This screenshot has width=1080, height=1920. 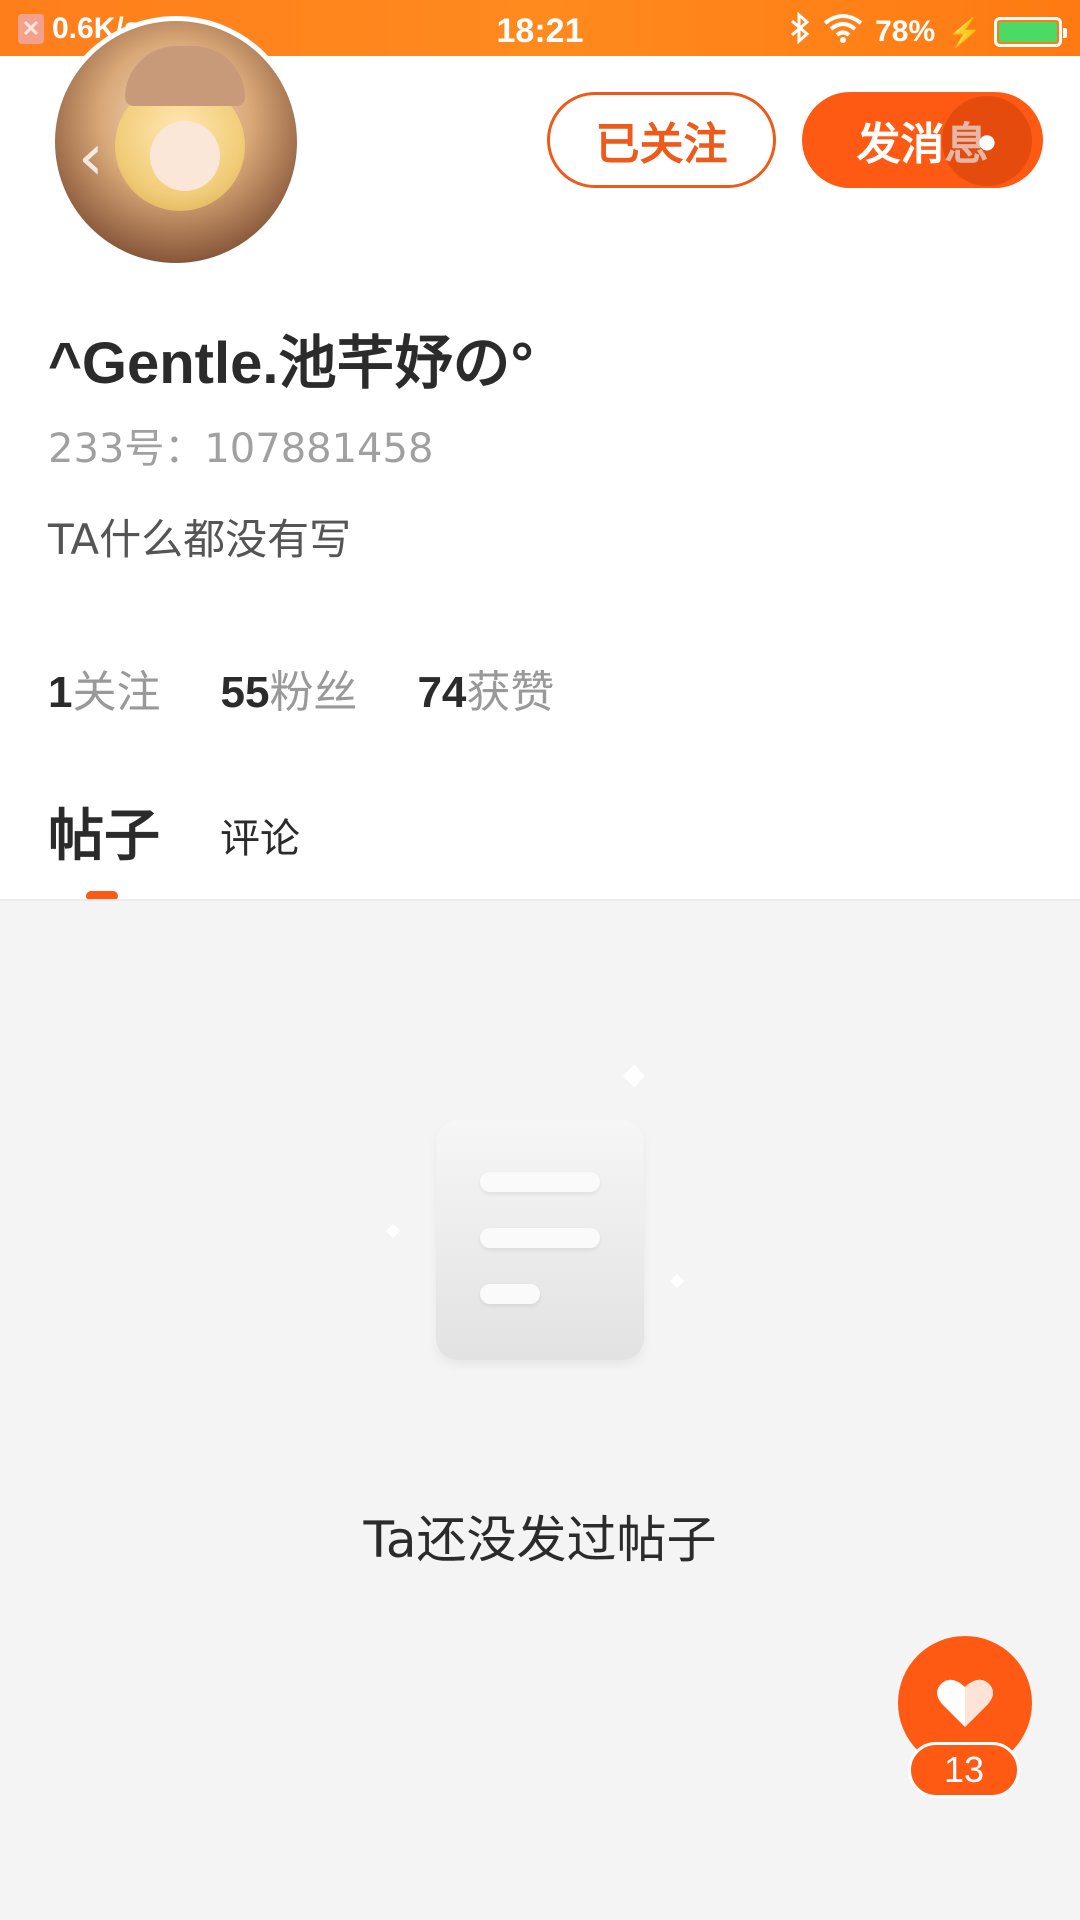 What do you see at coordinates (116, 692) in the screenshot?
I see `stat-label: 关注` at bounding box center [116, 692].